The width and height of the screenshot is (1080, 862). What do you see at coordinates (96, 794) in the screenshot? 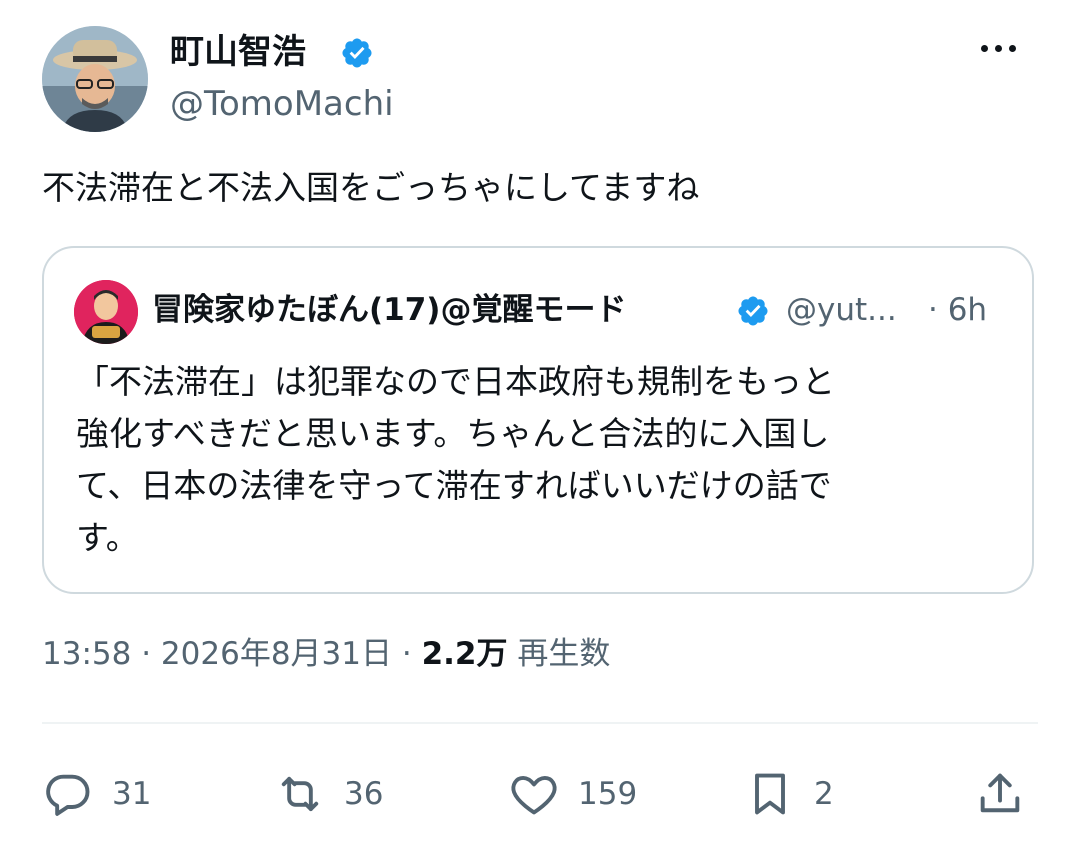
I see `reply-button: 31` at bounding box center [96, 794].